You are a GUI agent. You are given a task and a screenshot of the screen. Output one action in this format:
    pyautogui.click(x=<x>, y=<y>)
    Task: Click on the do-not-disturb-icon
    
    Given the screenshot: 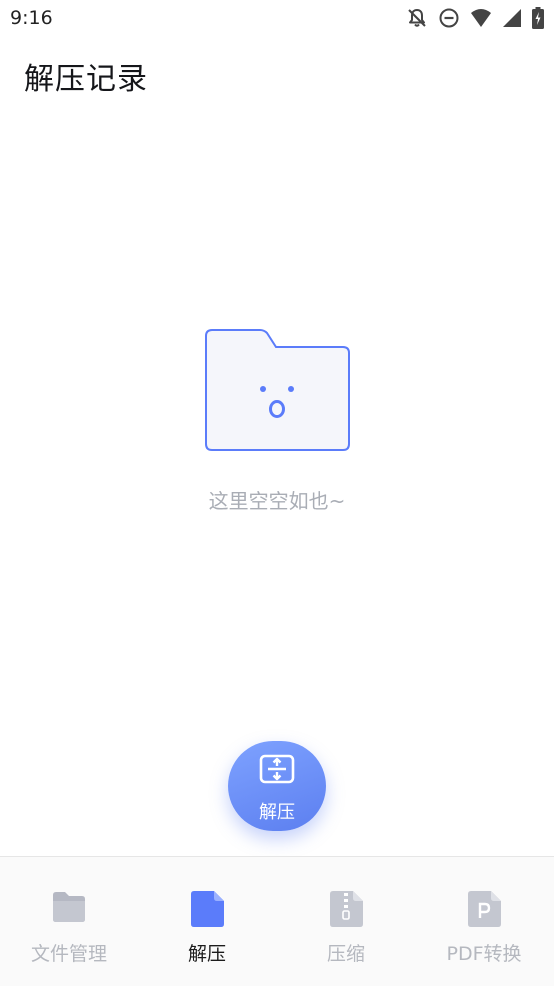 What is the action you would take?
    pyautogui.click(x=449, y=18)
    